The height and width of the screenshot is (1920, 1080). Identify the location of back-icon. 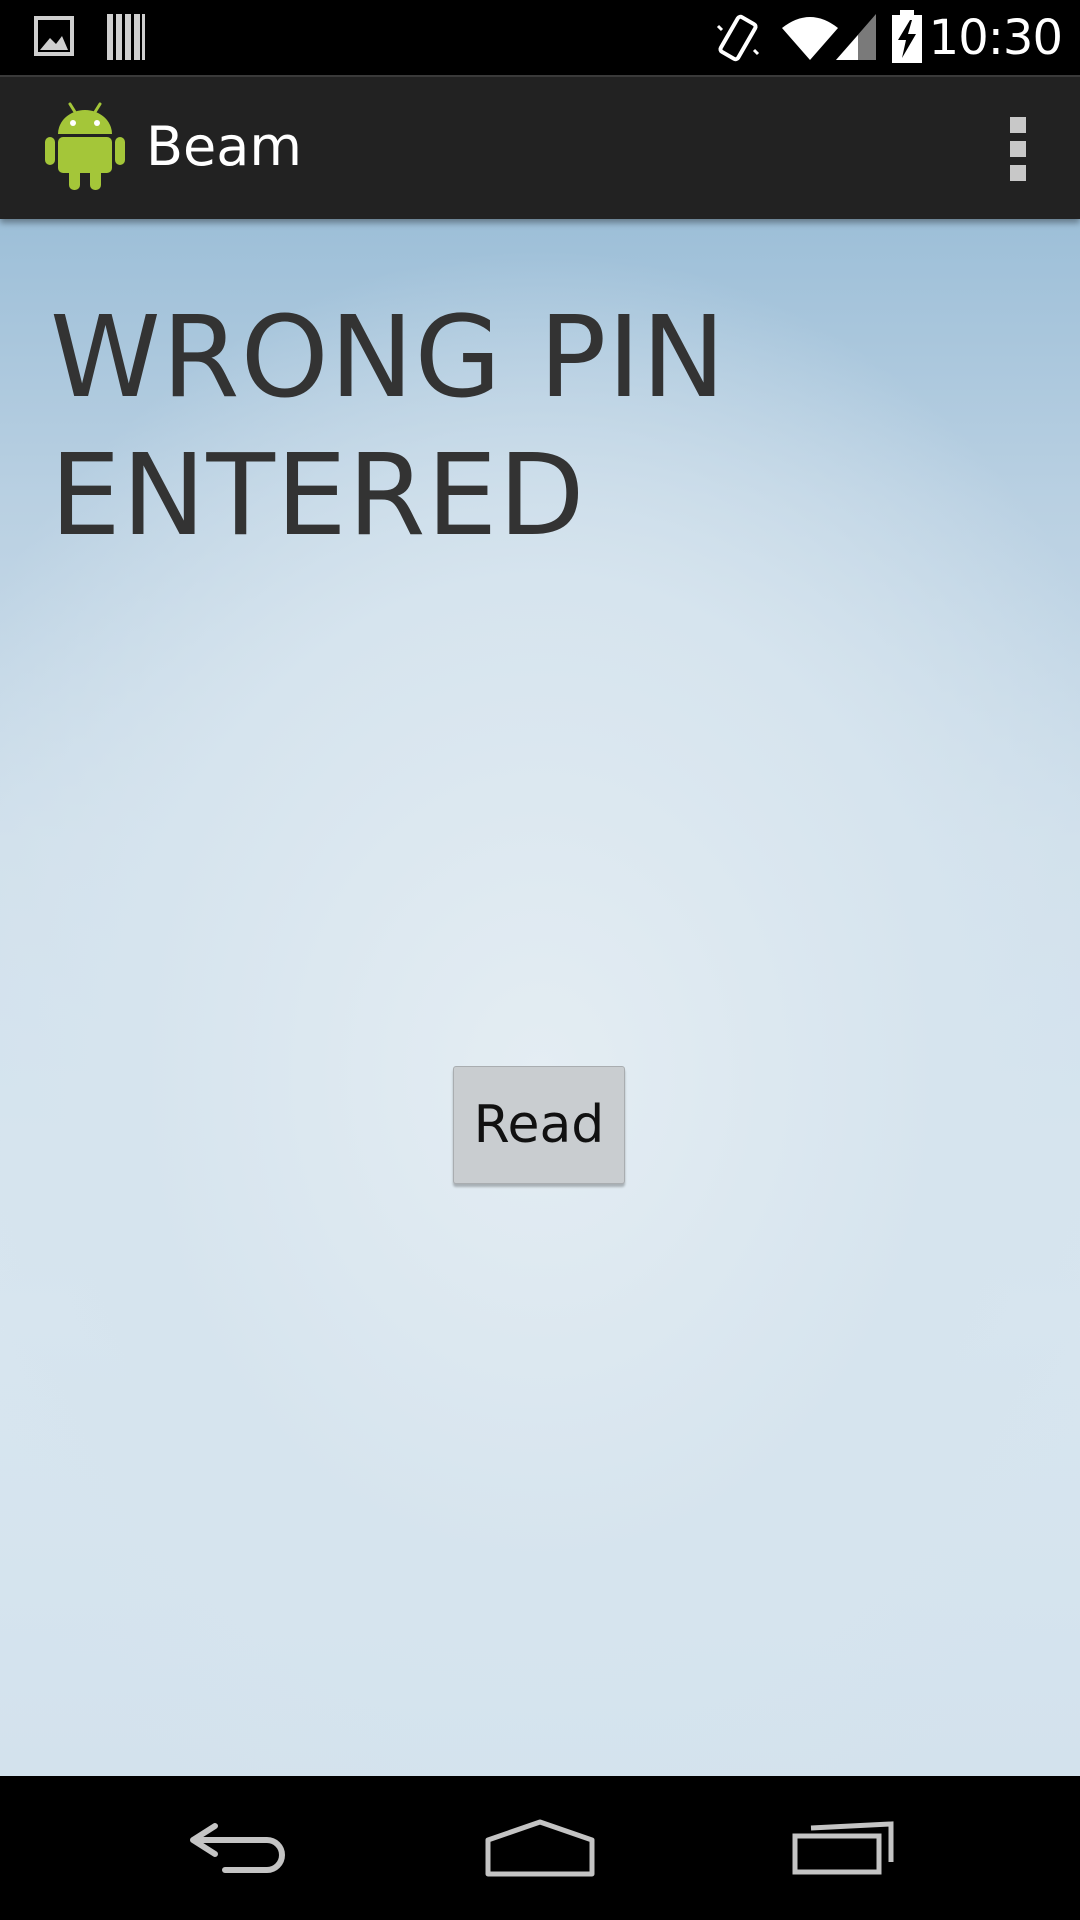
(237, 1848).